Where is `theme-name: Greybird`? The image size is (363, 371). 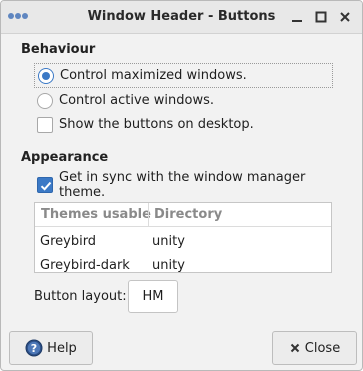 theme-name: Greybird is located at coordinates (68, 241).